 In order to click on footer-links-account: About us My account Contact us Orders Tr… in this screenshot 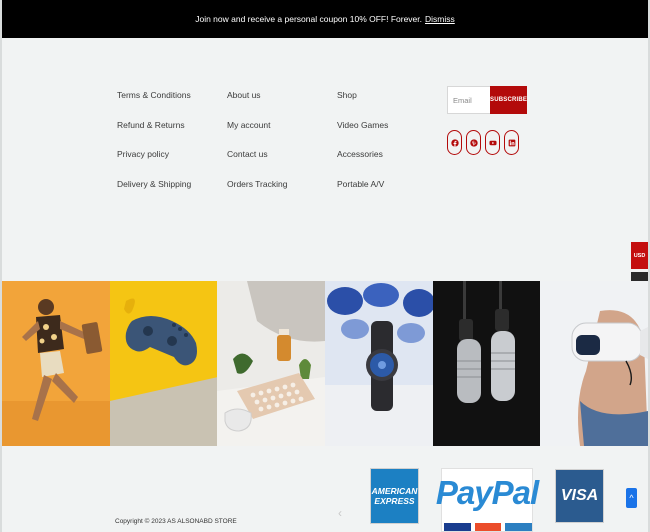, I will do `click(257, 147)`.